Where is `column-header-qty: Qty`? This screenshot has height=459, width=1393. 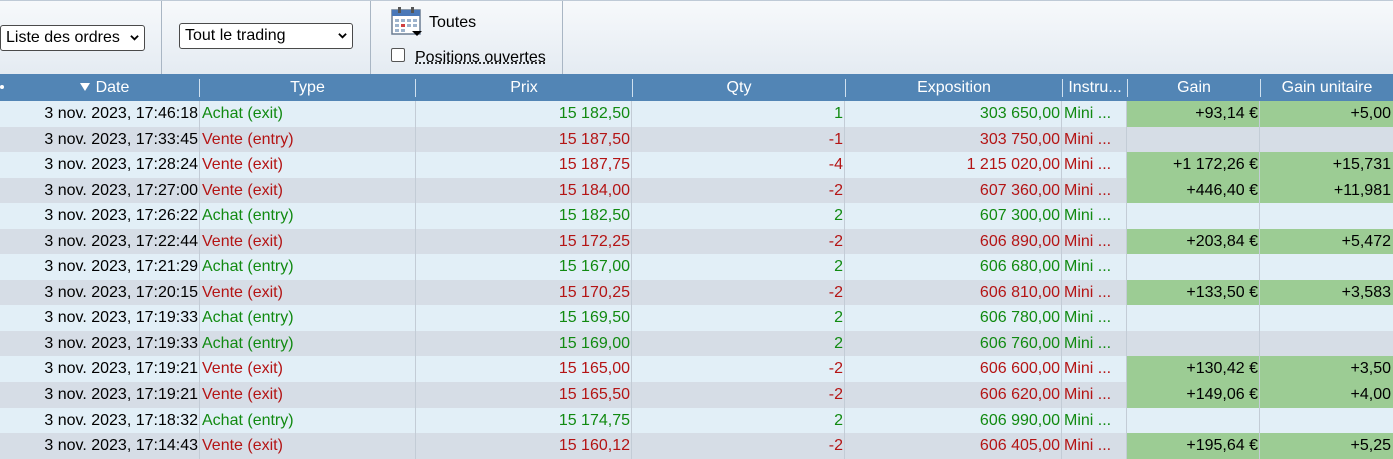 column-header-qty: Qty is located at coordinates (739, 87).